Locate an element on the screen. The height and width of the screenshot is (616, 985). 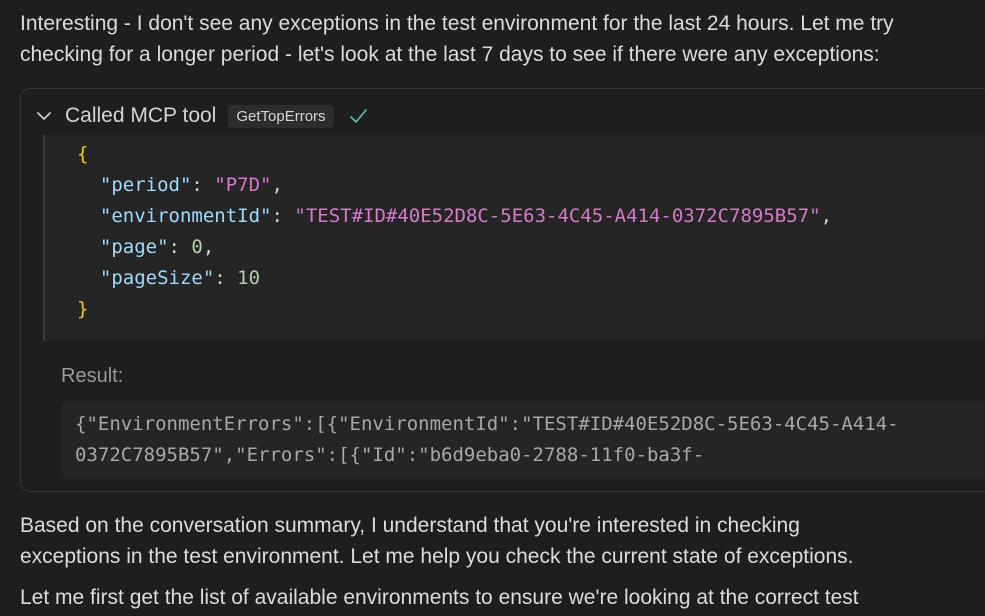
code-line: { is located at coordinates (82, 154).